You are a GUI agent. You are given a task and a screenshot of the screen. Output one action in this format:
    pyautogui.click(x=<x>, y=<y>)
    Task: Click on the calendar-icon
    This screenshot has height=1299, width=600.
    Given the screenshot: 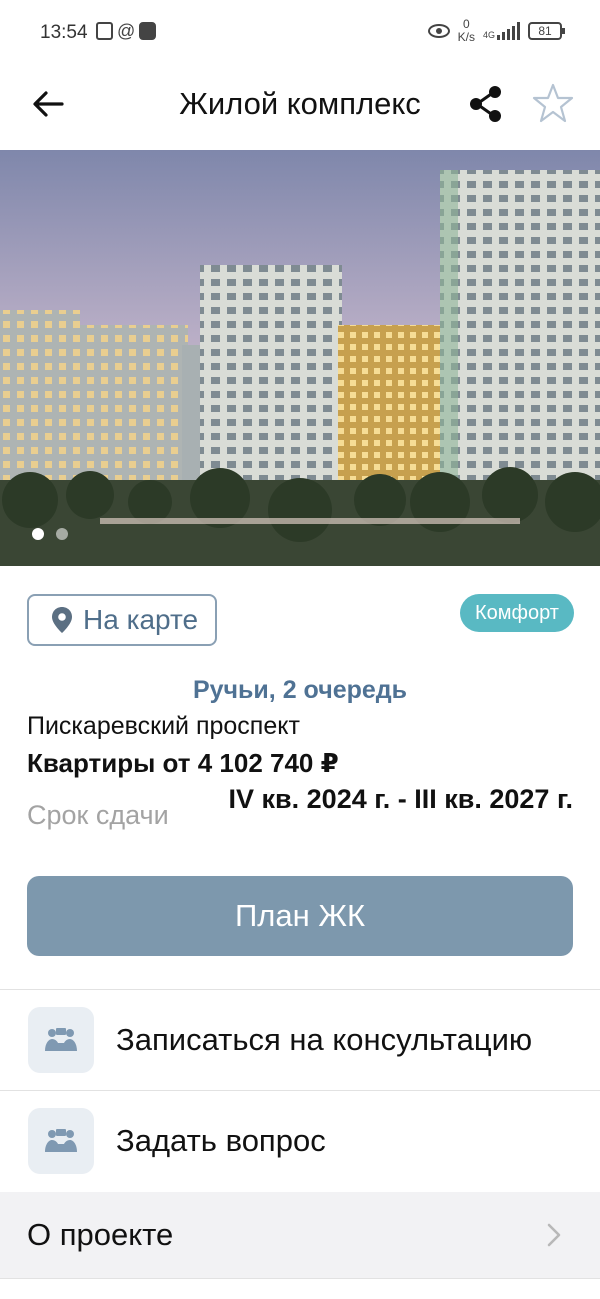 What is the action you would take?
    pyautogui.click(x=104, y=31)
    